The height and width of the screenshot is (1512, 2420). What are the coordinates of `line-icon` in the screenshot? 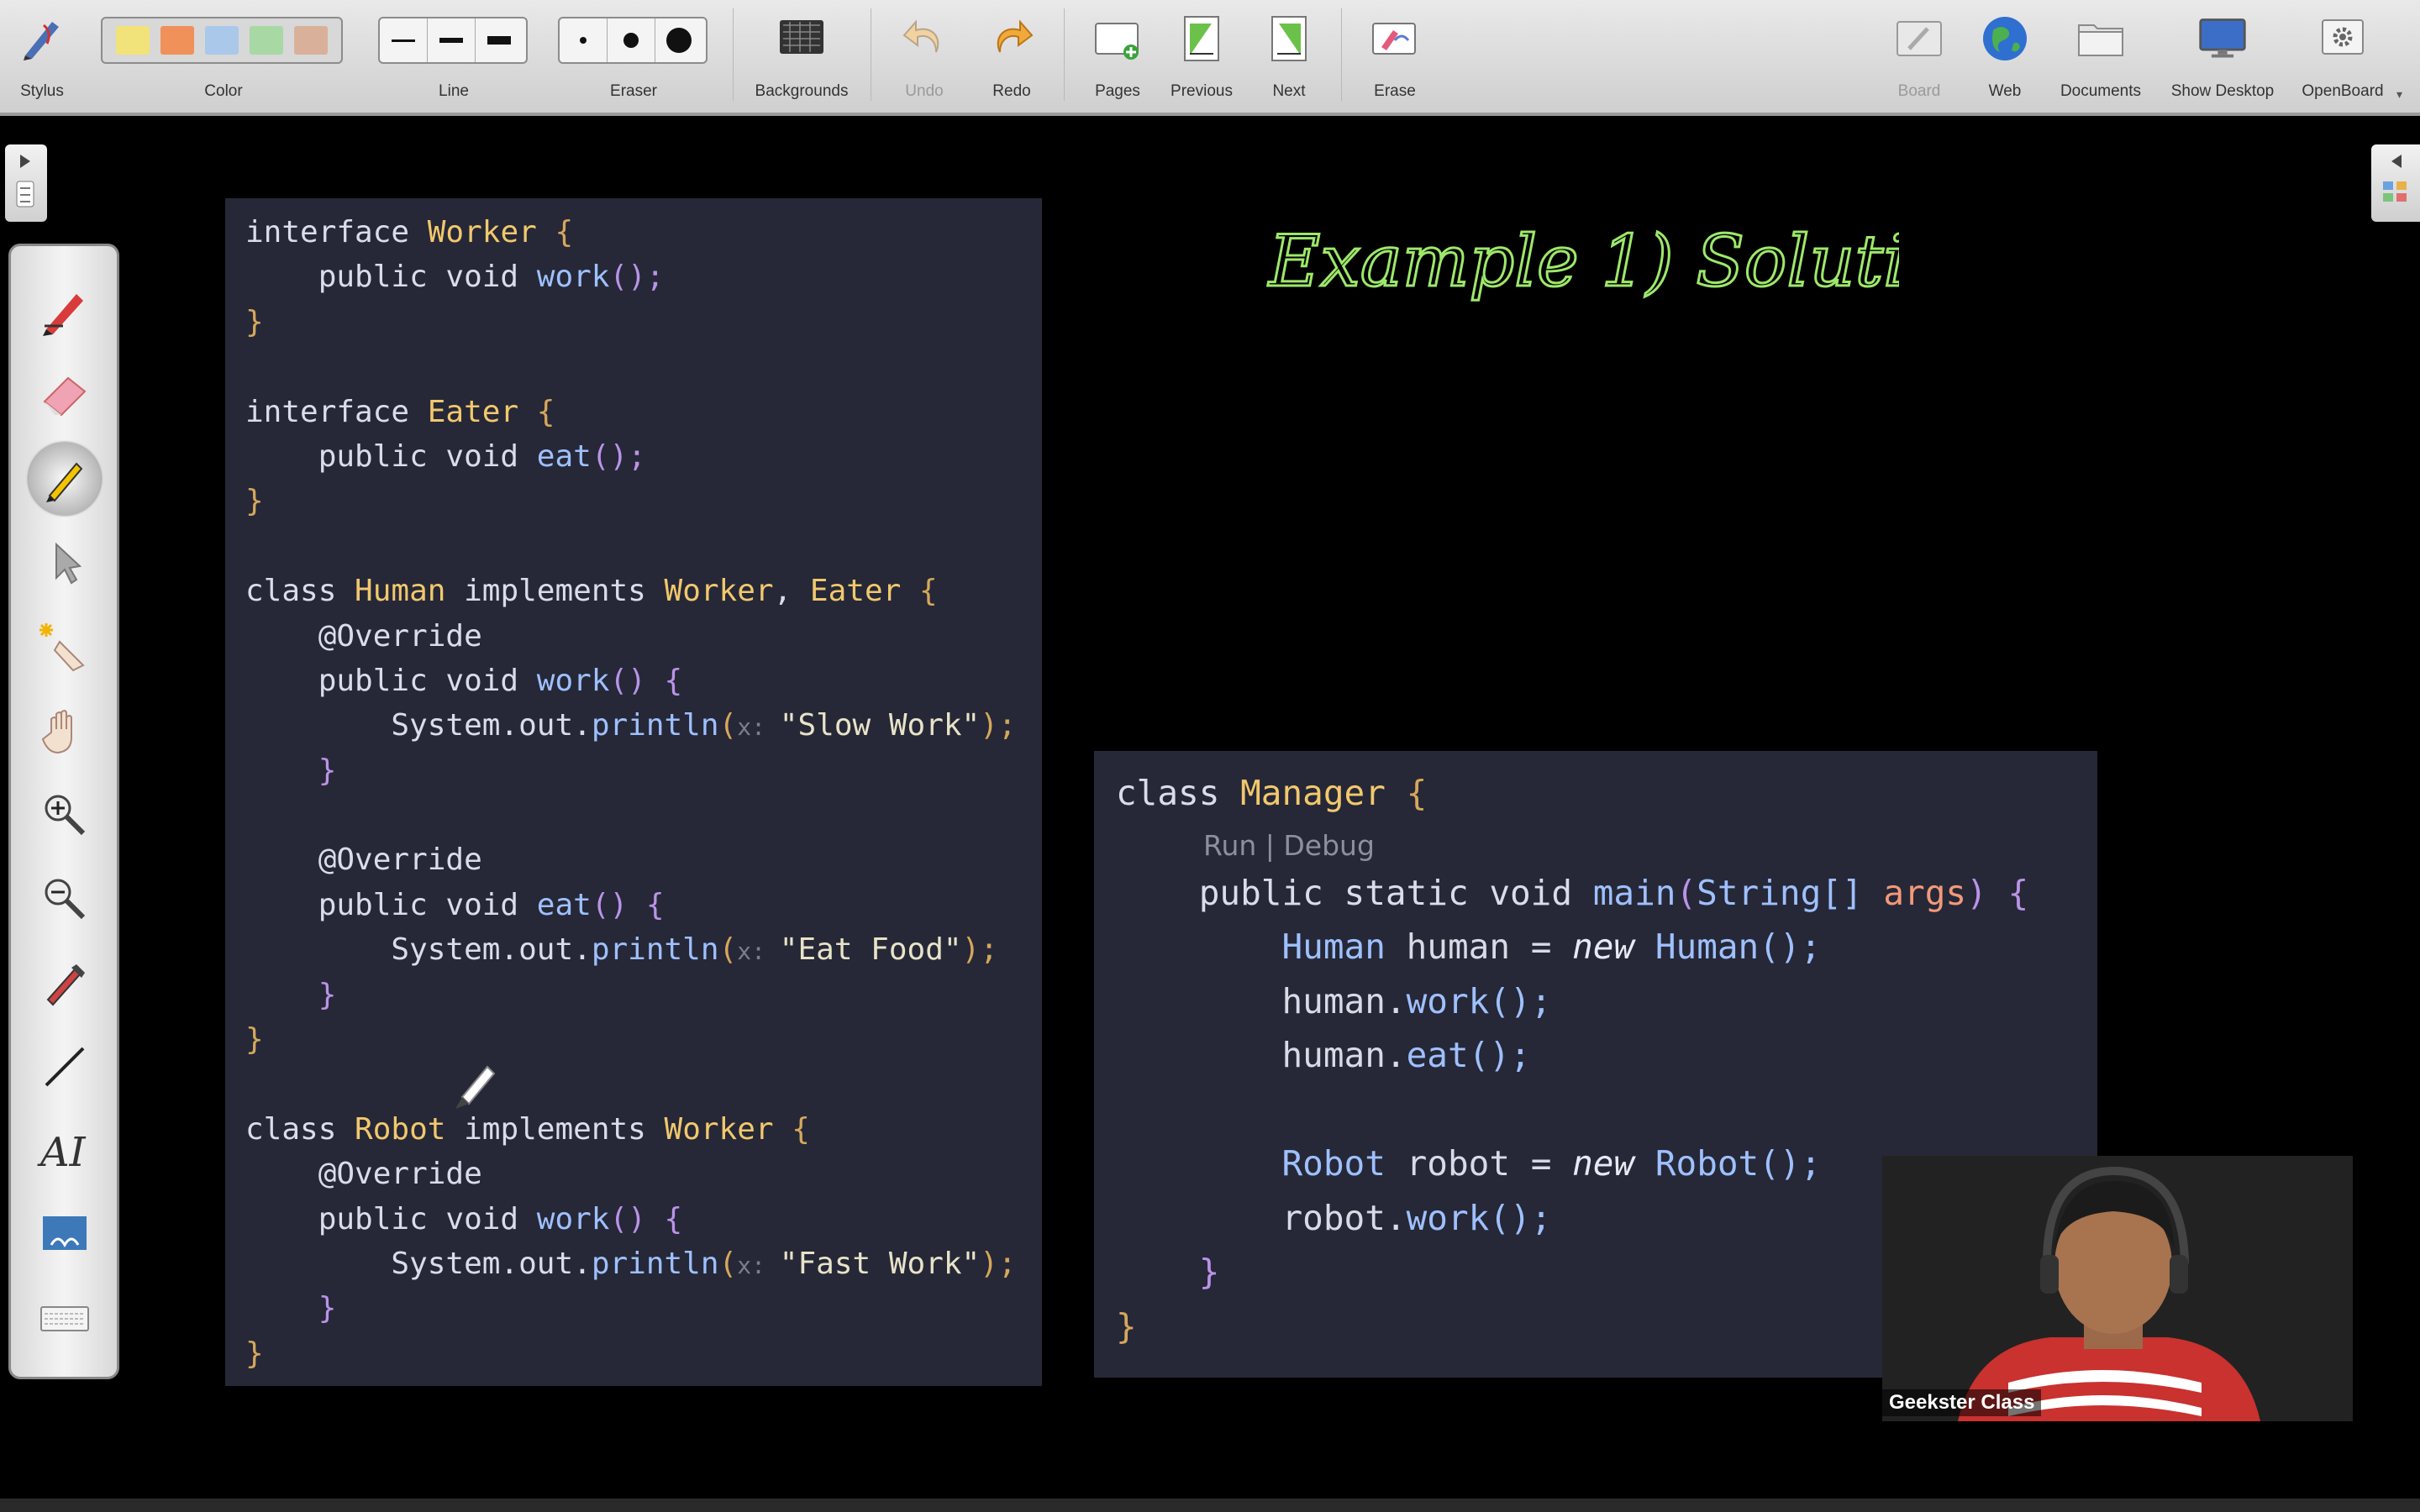 It's located at (65, 1067).